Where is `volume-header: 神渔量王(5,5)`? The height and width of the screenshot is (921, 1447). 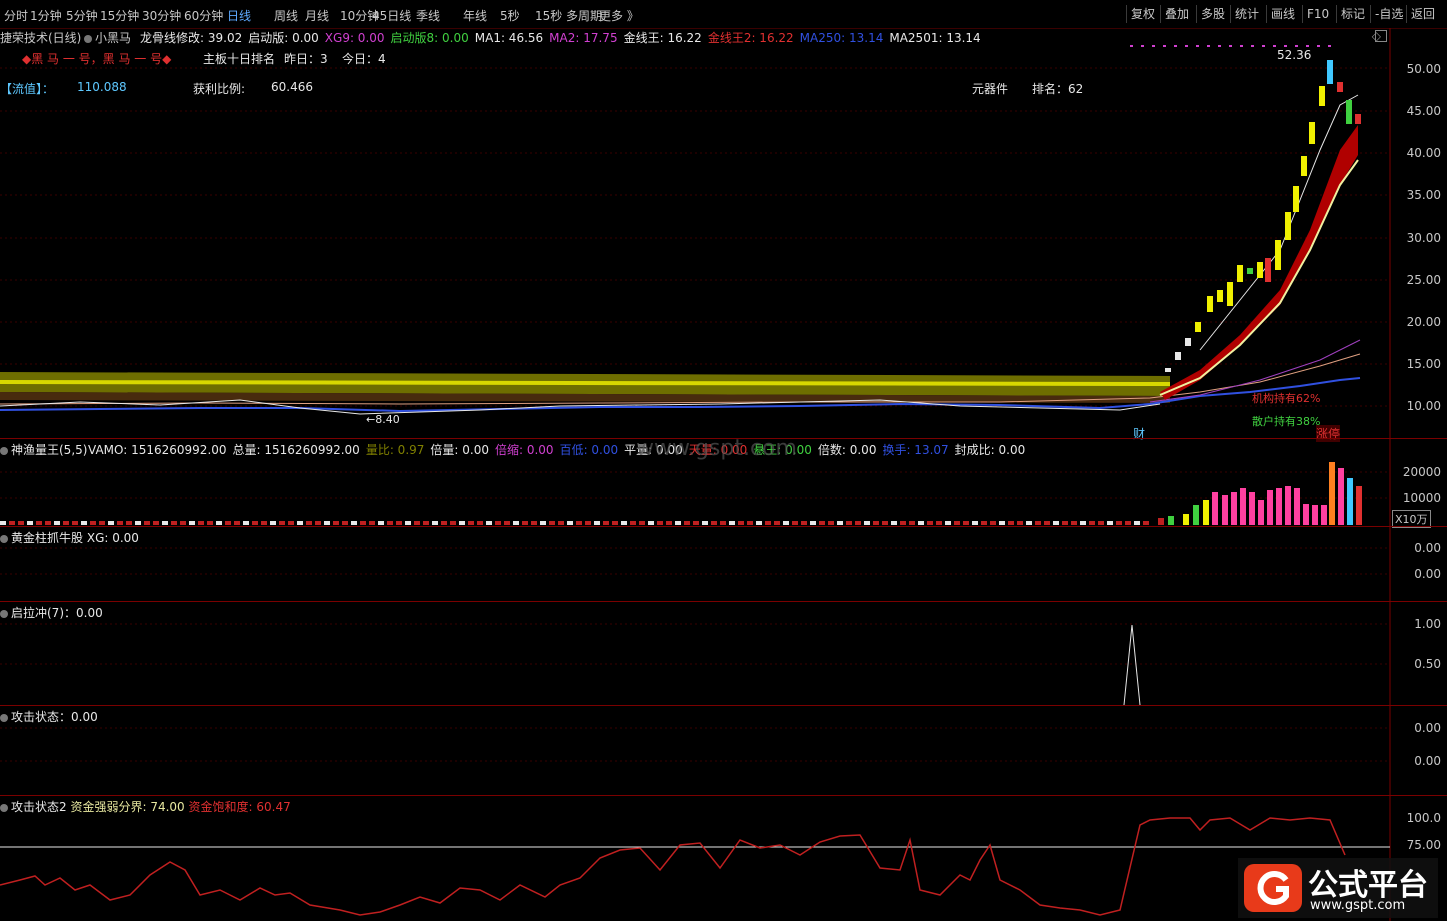 volume-header: 神渔量王(5,5) is located at coordinates (43, 449).